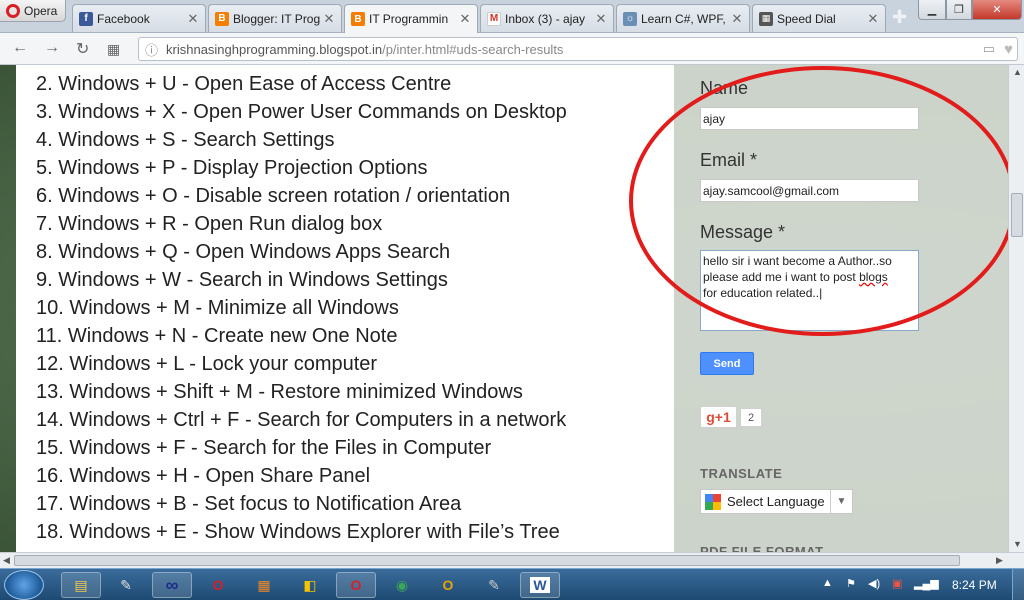 The width and height of the screenshot is (1024, 600). I want to click on misspelled-word: blogs, so click(873, 277).